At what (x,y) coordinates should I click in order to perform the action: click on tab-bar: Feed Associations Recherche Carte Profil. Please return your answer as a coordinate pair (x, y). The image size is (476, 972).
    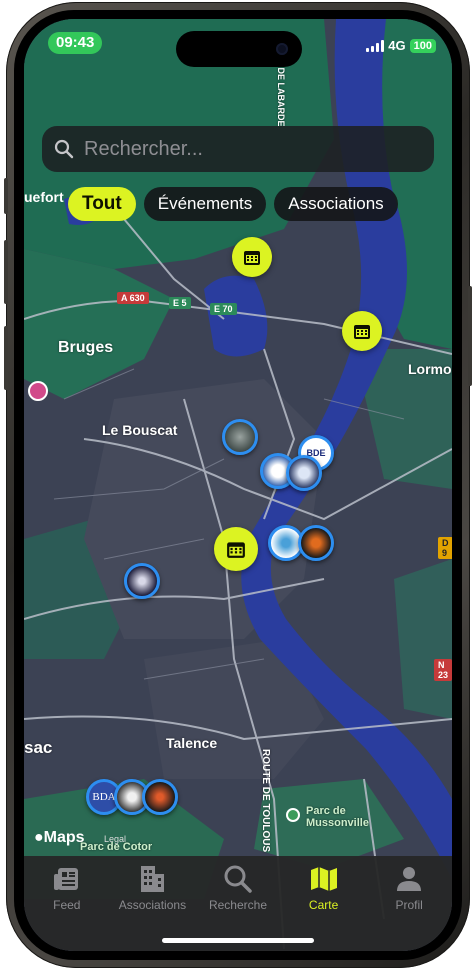
    Looking at the image, I should click on (238, 903).